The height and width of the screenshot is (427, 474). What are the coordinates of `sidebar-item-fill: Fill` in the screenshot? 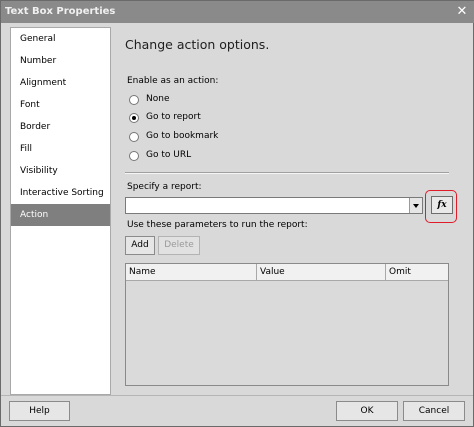 It's located at (60, 149).